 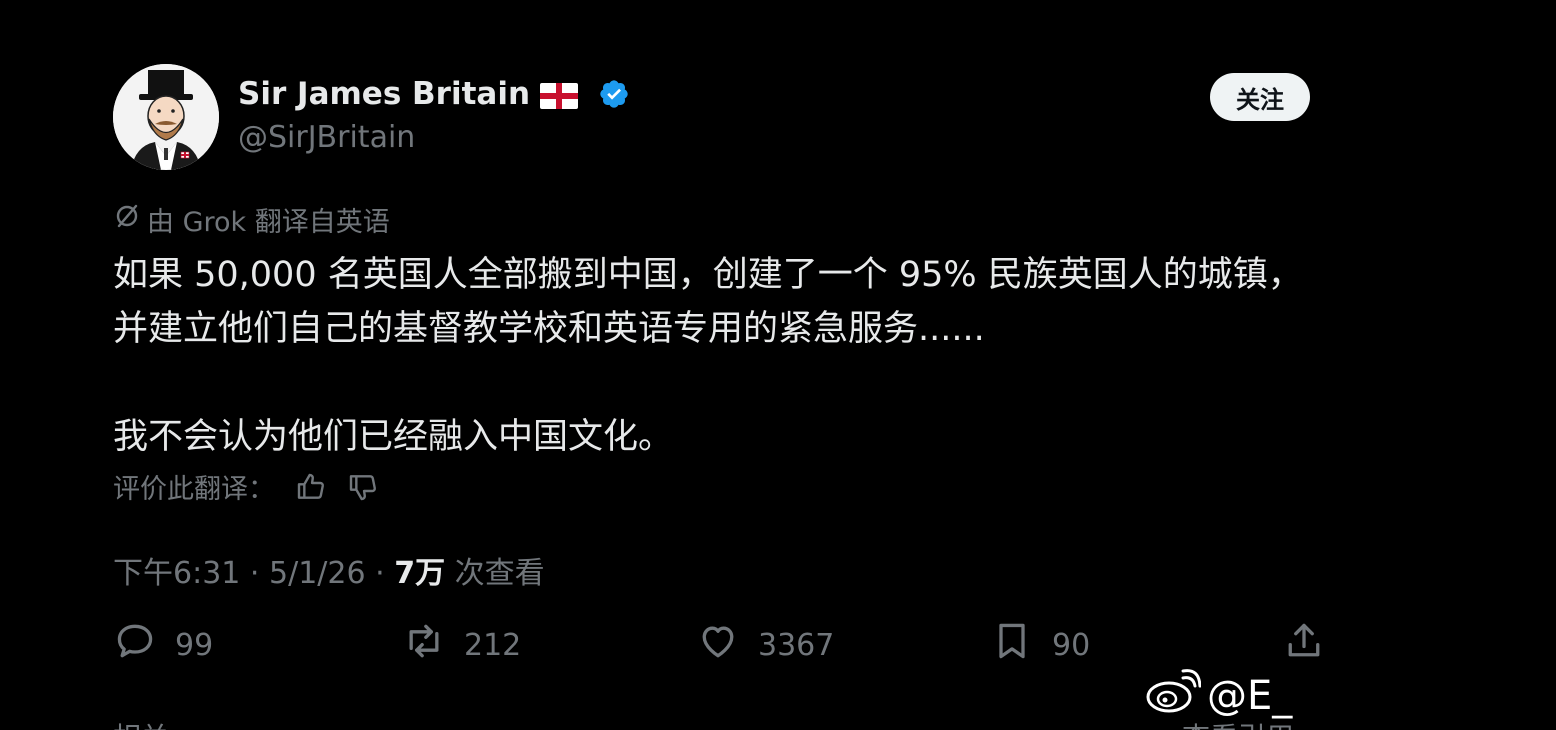 I want to click on share-icon, so click(x=1304, y=645).